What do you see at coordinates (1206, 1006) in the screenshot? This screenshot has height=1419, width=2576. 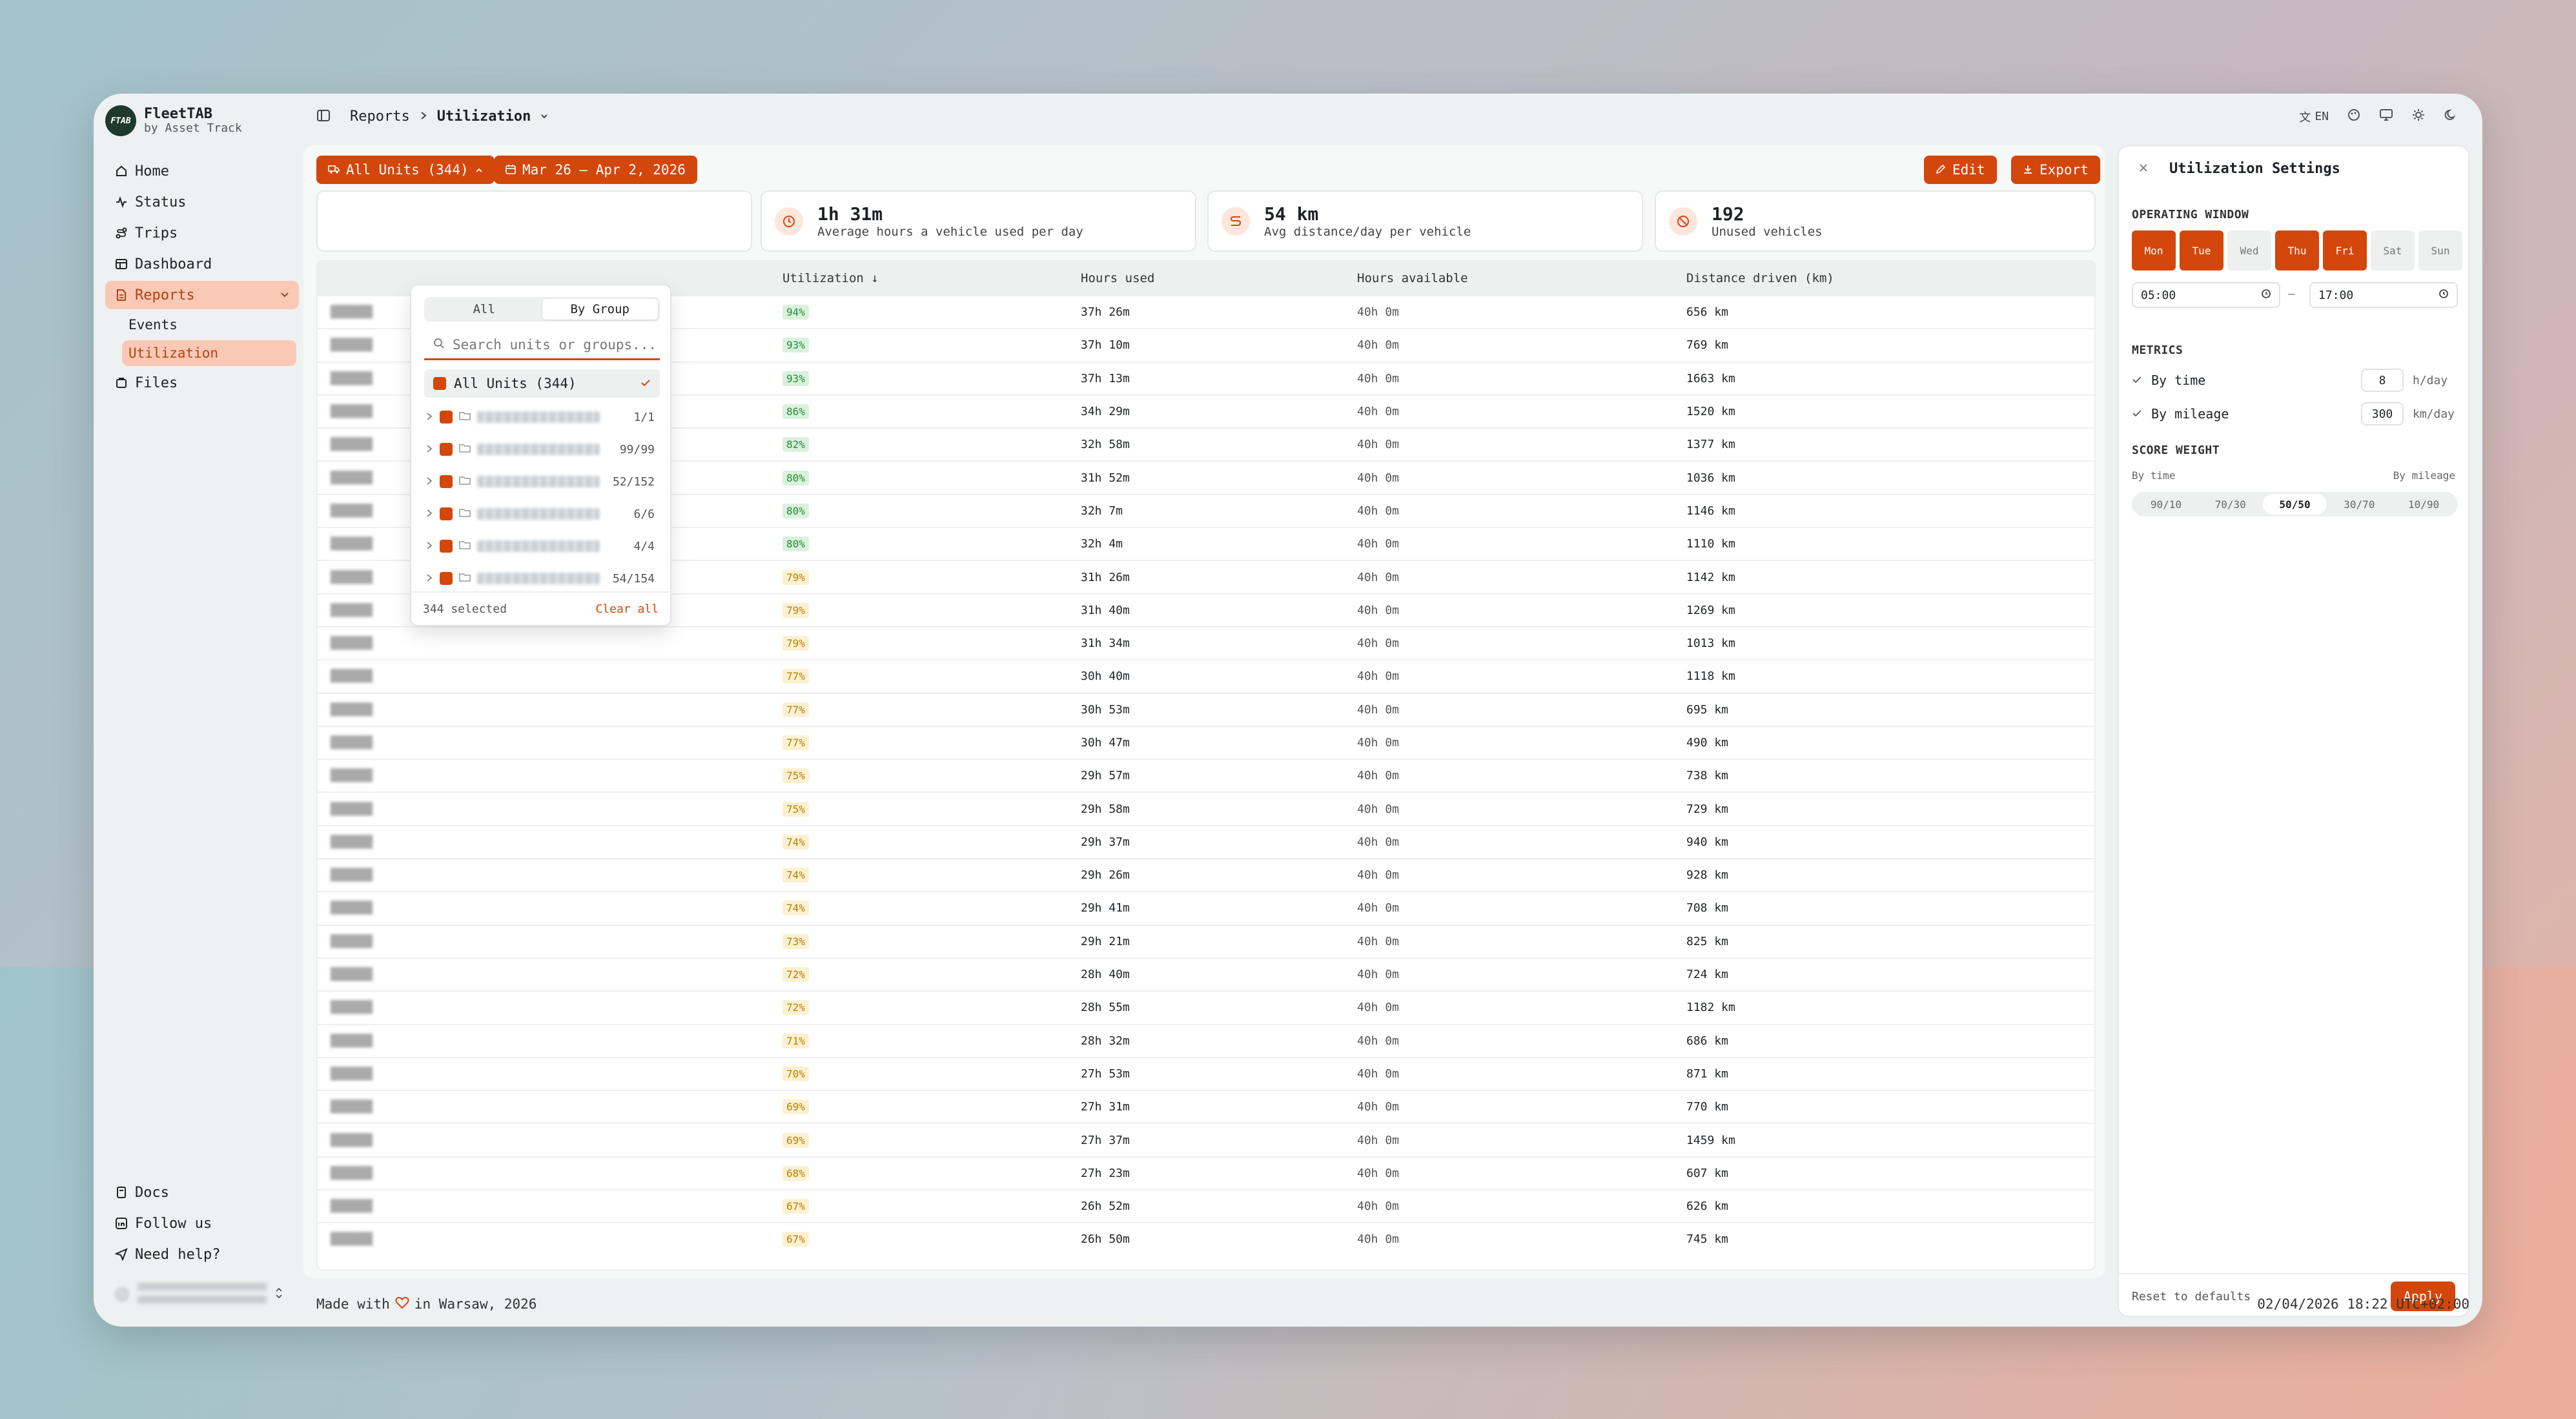 I see `table-row: ██████ 72% 28h 55m 40h 0m 1182 km` at bounding box center [1206, 1006].